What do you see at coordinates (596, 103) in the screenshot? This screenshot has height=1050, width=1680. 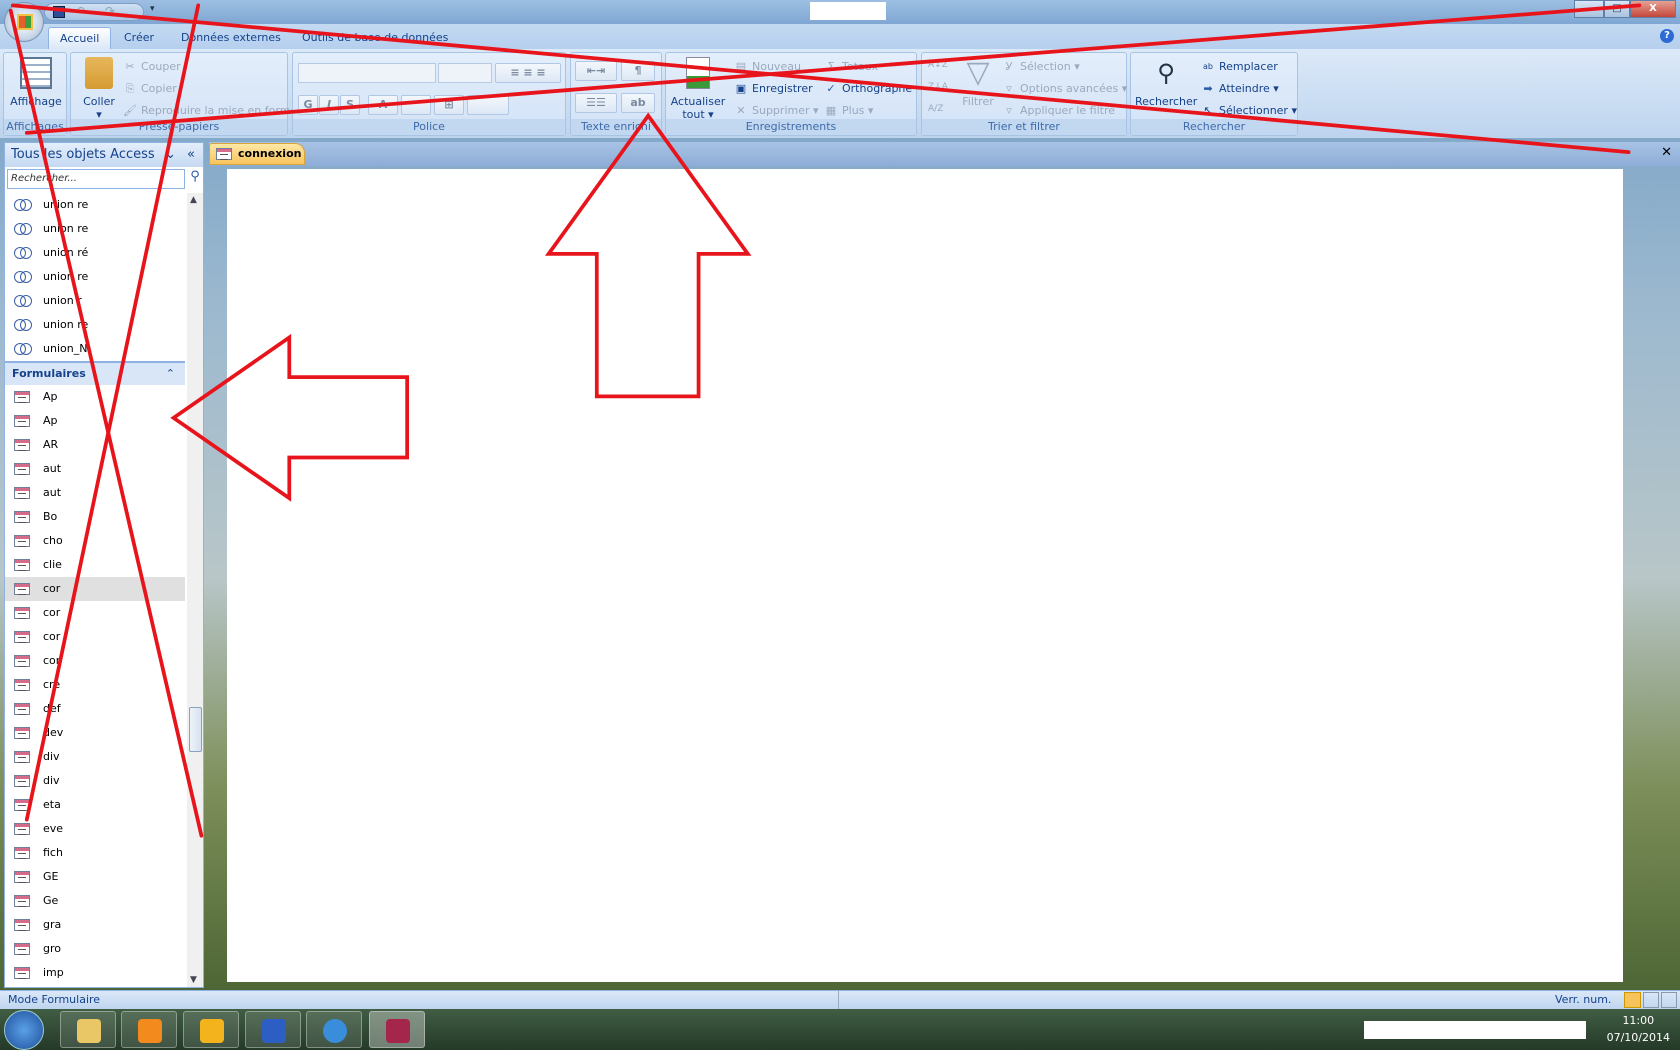 I see `list-buttons: ☰☰` at bounding box center [596, 103].